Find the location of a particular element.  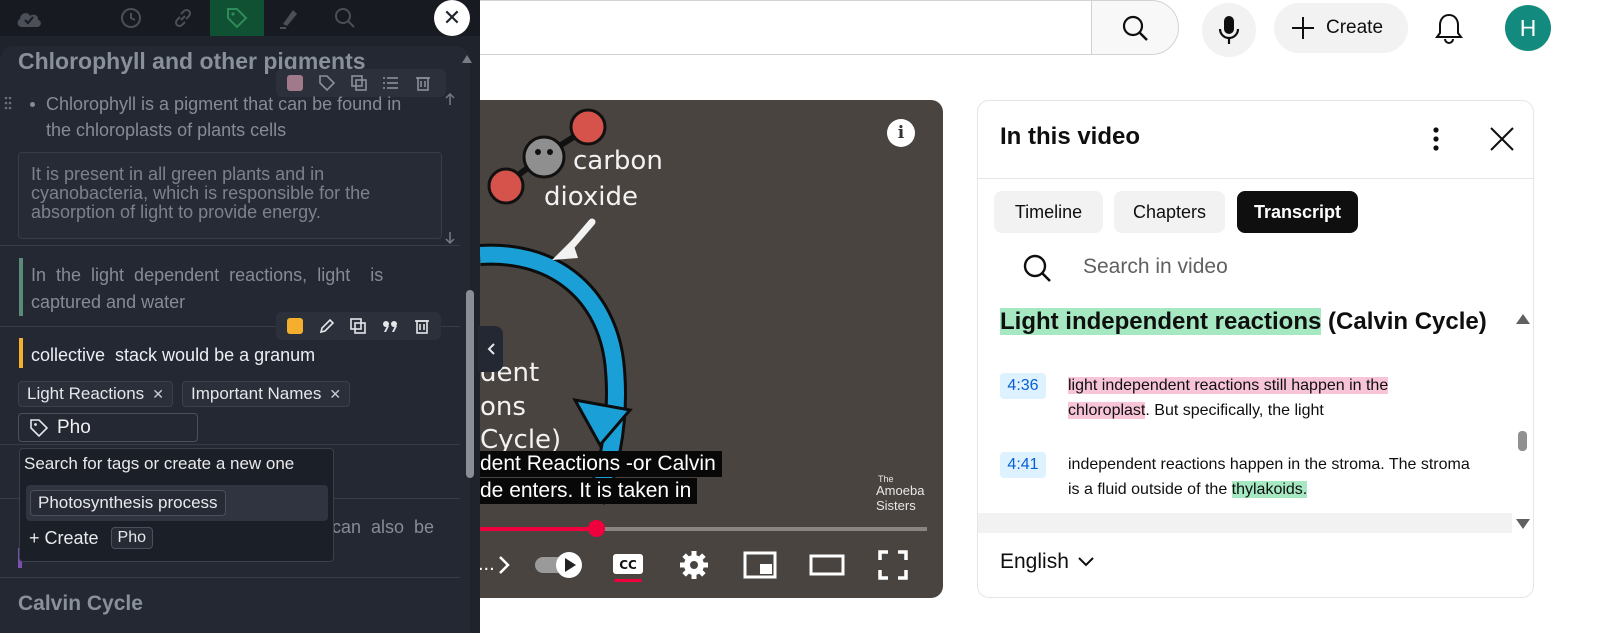

caption-line-1: dent Reactions -or Calvin is located at coordinates (598, 464).